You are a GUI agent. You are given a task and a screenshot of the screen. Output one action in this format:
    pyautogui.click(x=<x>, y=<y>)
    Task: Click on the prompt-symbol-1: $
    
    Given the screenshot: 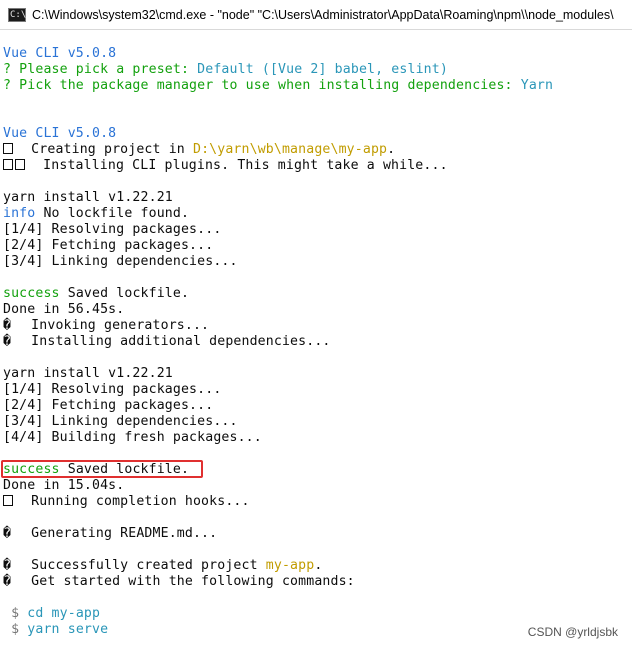 What is the action you would take?
    pyautogui.click(x=15, y=613)
    